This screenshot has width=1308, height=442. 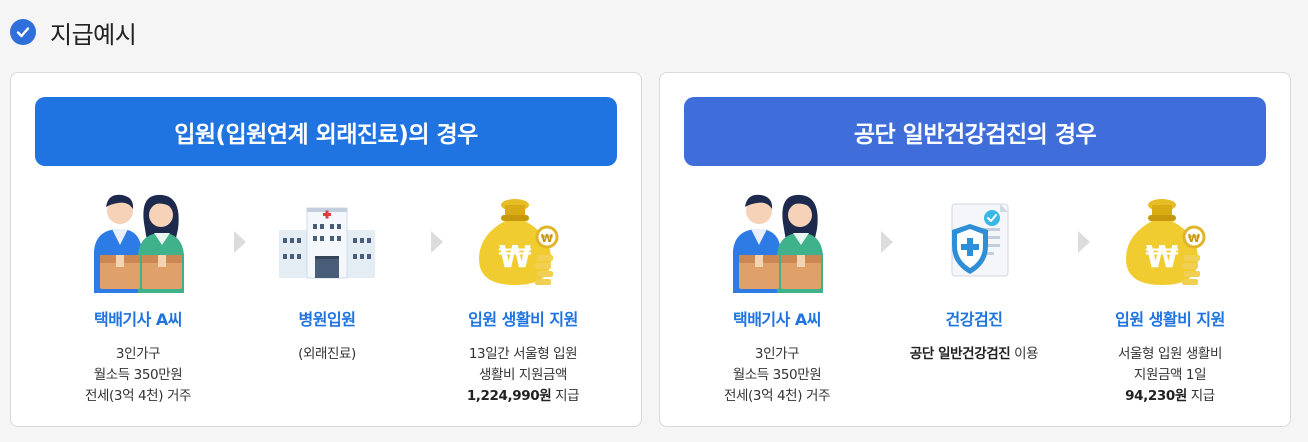 I want to click on desc-suffix: 이용, so click(x=1024, y=354).